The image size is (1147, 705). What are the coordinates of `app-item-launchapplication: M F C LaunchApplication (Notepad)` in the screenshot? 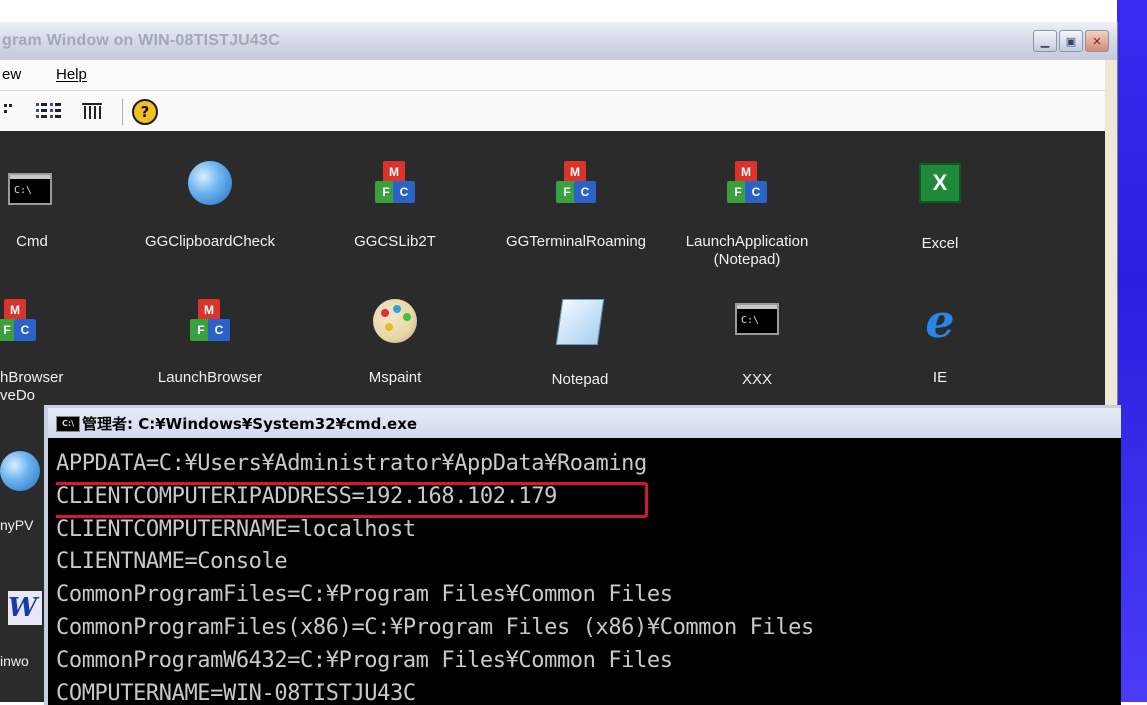 It's located at (747, 215).